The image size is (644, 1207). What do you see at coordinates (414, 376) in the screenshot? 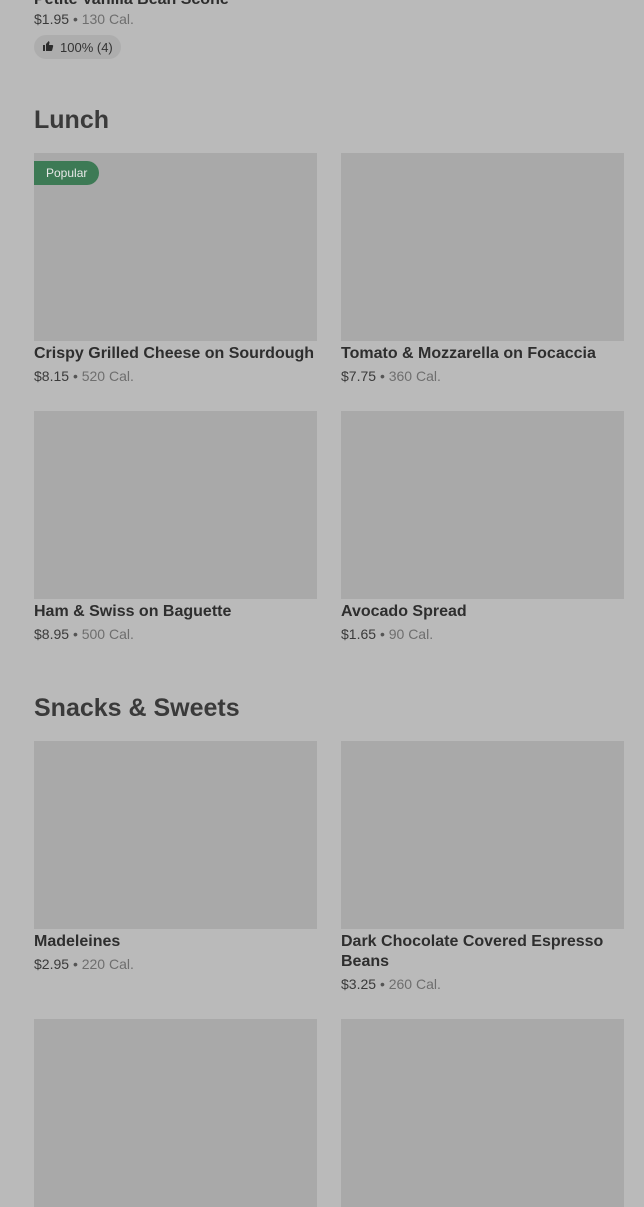
I see `item-calories: 360 Cal.` at bounding box center [414, 376].